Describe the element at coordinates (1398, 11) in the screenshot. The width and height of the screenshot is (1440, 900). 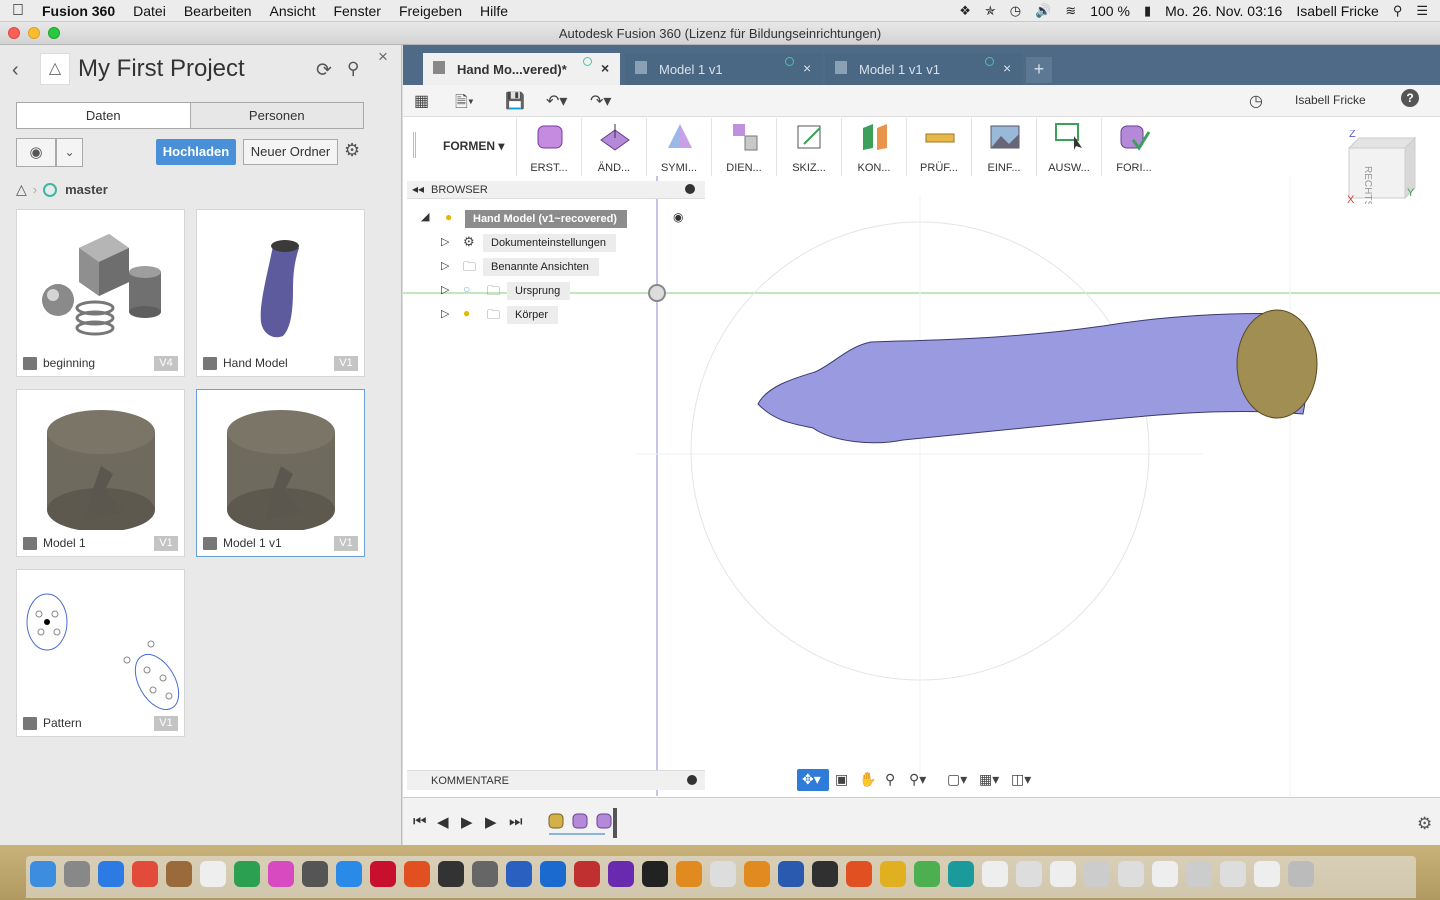
I see `spotlight-search-icon: ⚲` at that location.